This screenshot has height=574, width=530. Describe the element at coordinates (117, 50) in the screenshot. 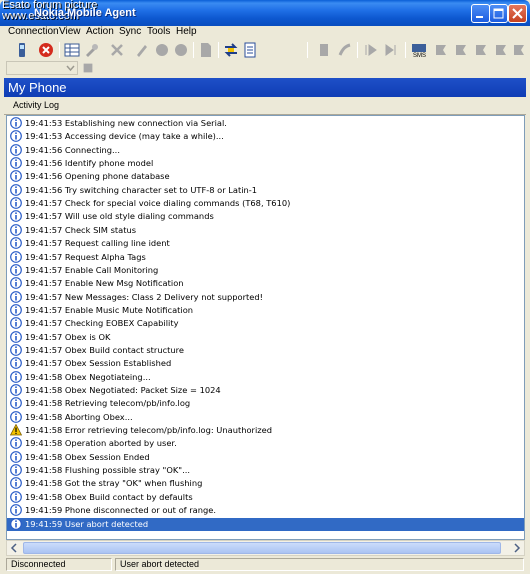

I see `delete-icon` at that location.